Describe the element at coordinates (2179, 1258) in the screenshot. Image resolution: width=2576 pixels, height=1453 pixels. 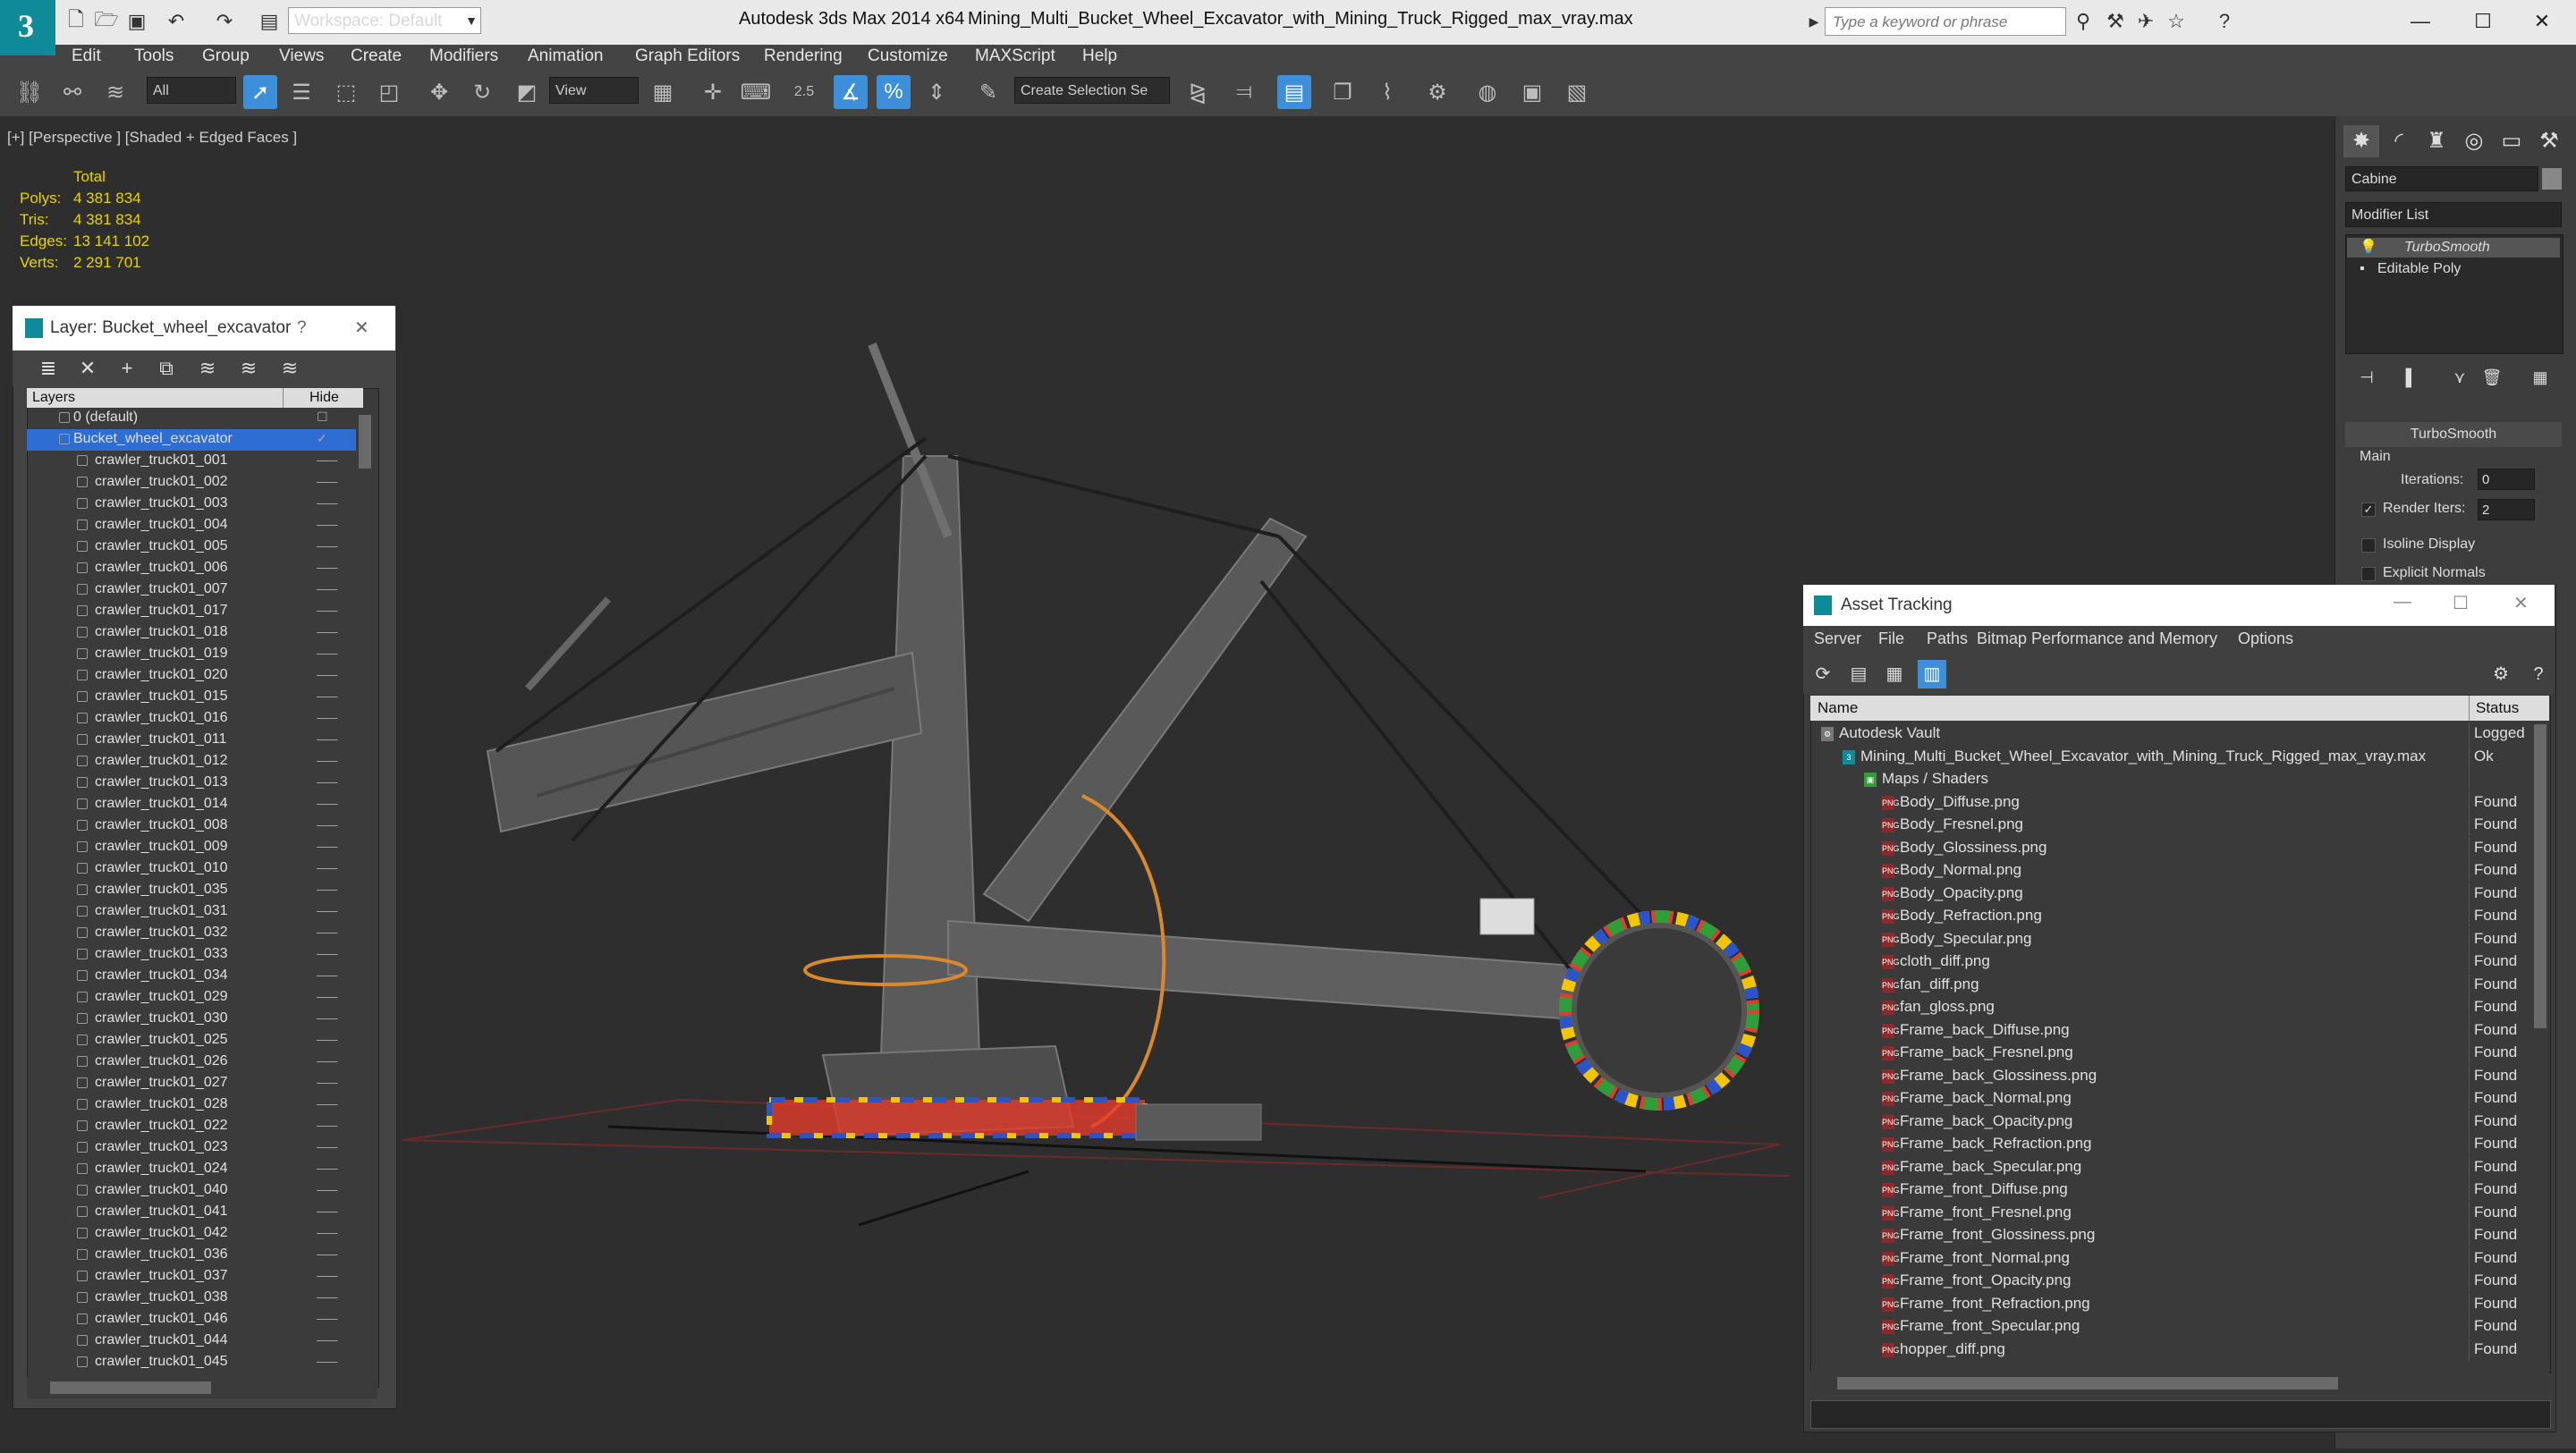
I see `asset-row: PNG Frame_front_Normal.png Found` at that location.